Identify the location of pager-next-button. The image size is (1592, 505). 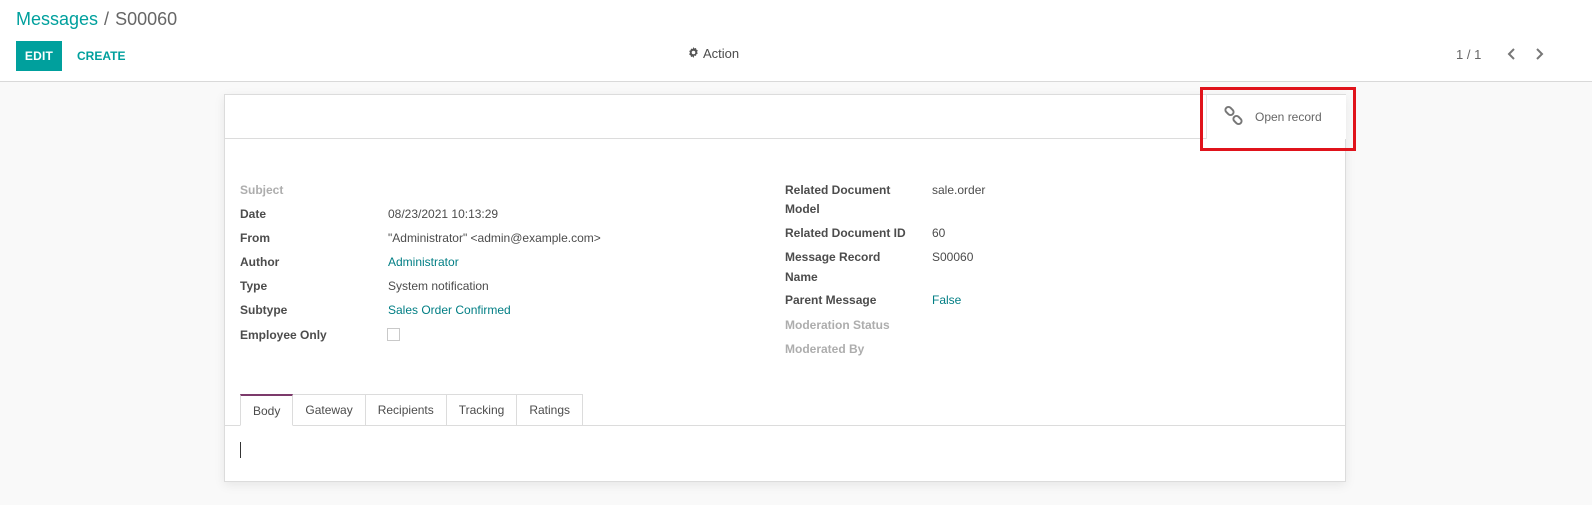
(1539, 54).